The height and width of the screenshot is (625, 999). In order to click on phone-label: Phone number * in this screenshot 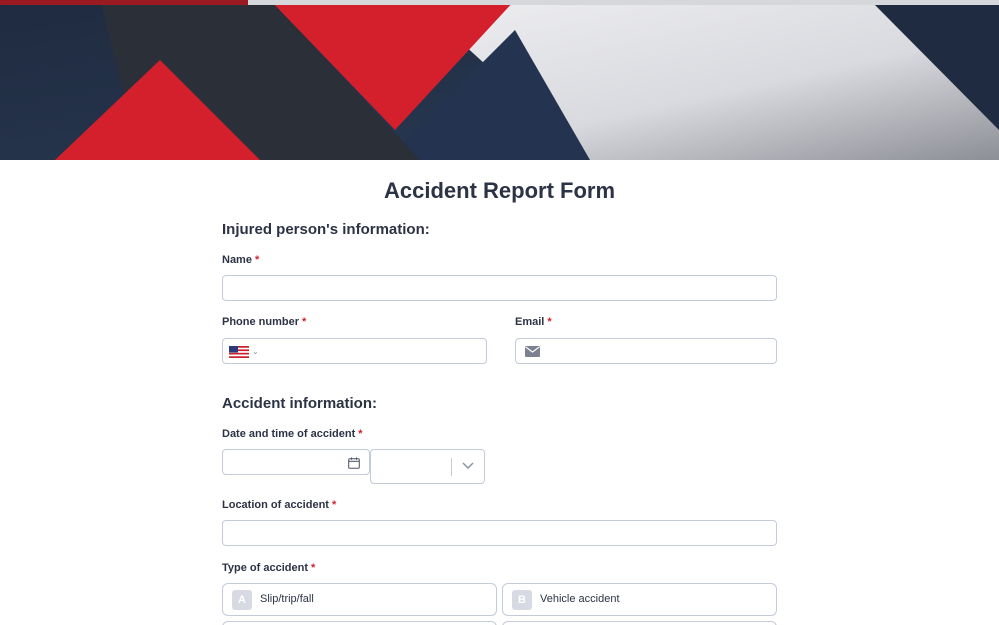, I will do `click(264, 322)`.